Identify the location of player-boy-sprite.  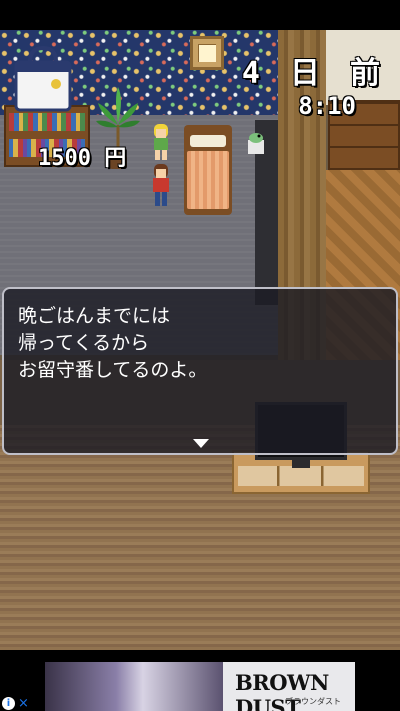
(161, 186).